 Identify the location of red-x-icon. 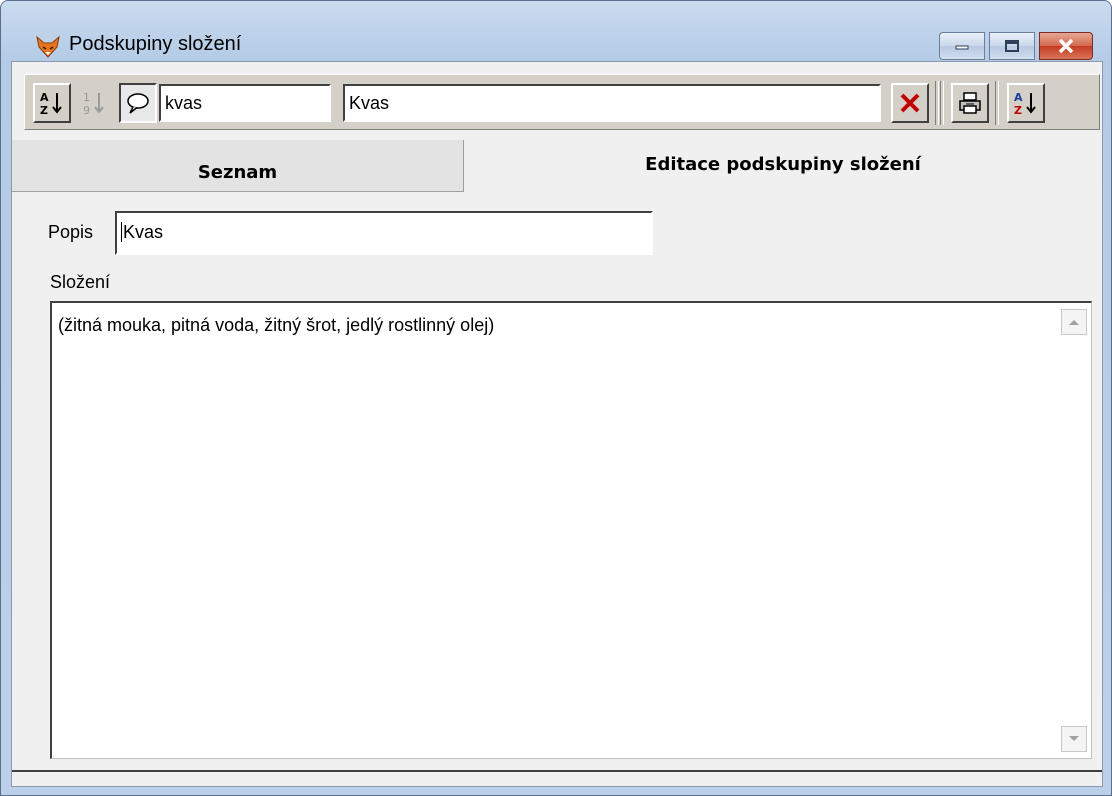
(910, 103).